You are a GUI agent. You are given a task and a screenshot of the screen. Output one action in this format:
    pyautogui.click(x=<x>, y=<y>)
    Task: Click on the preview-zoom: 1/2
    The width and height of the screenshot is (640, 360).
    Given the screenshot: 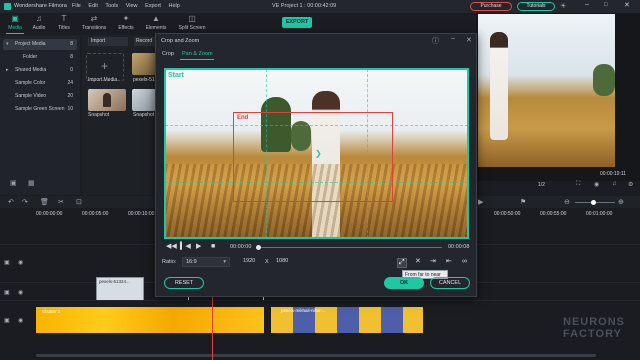 What is the action you would take?
    pyautogui.click(x=541, y=185)
    